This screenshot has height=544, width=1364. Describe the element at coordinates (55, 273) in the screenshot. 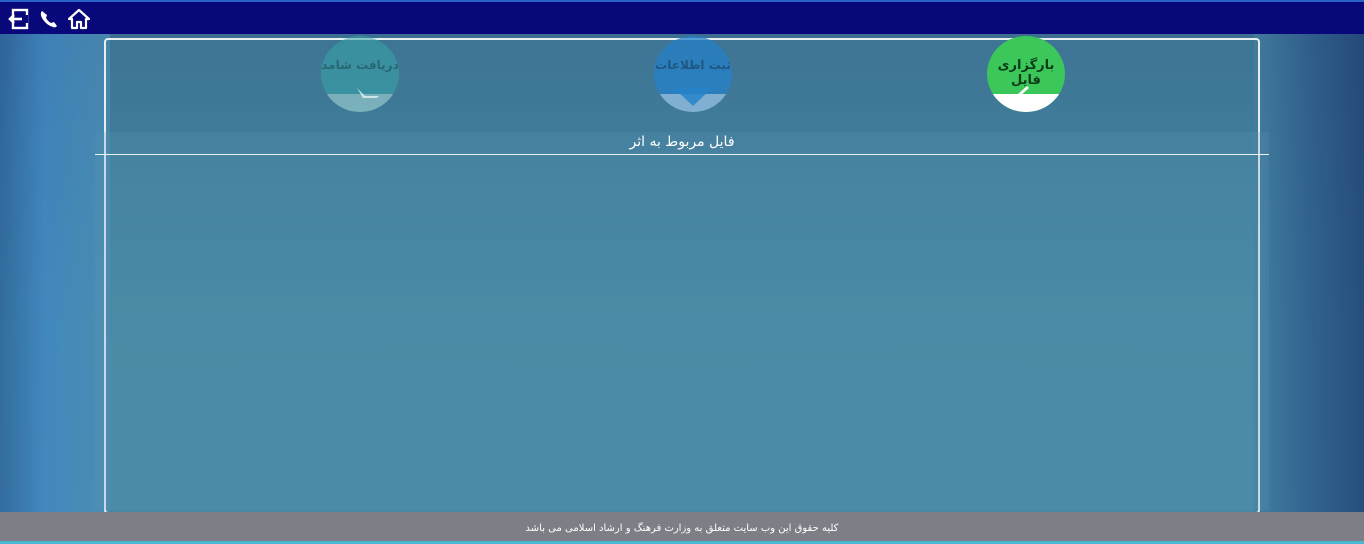

I see `background-left` at that location.